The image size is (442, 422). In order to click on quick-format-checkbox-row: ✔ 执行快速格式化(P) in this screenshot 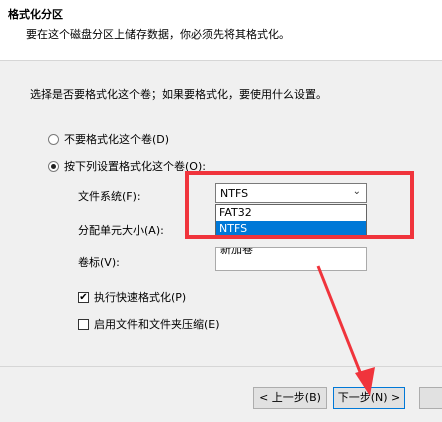, I will do `click(132, 297)`.